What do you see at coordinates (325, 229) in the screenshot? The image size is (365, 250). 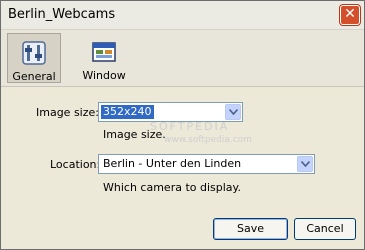 I see `cancel-button: Cancel` at bounding box center [325, 229].